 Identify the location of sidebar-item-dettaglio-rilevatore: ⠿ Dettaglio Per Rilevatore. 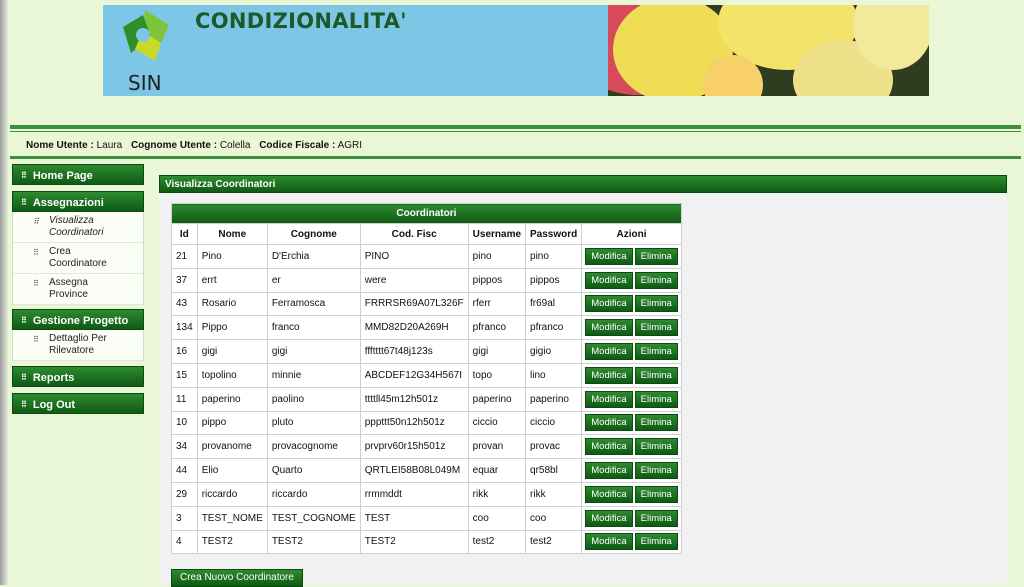
(78, 345).